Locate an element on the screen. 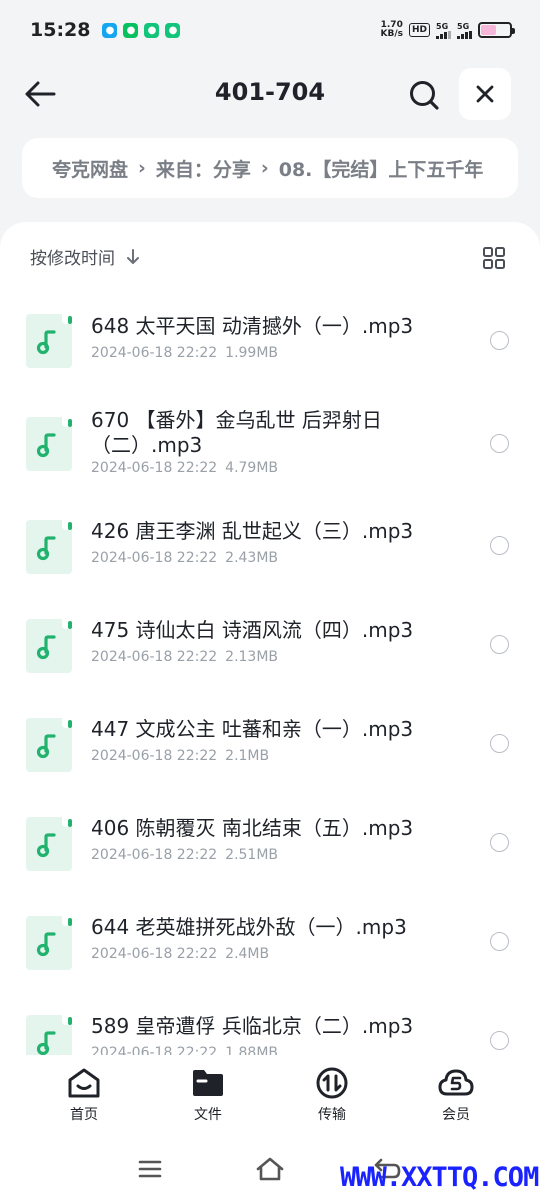 The width and height of the screenshot is (540, 1200). file-meta: 2024-06-18 22:22 1.99MB is located at coordinates (184, 353).